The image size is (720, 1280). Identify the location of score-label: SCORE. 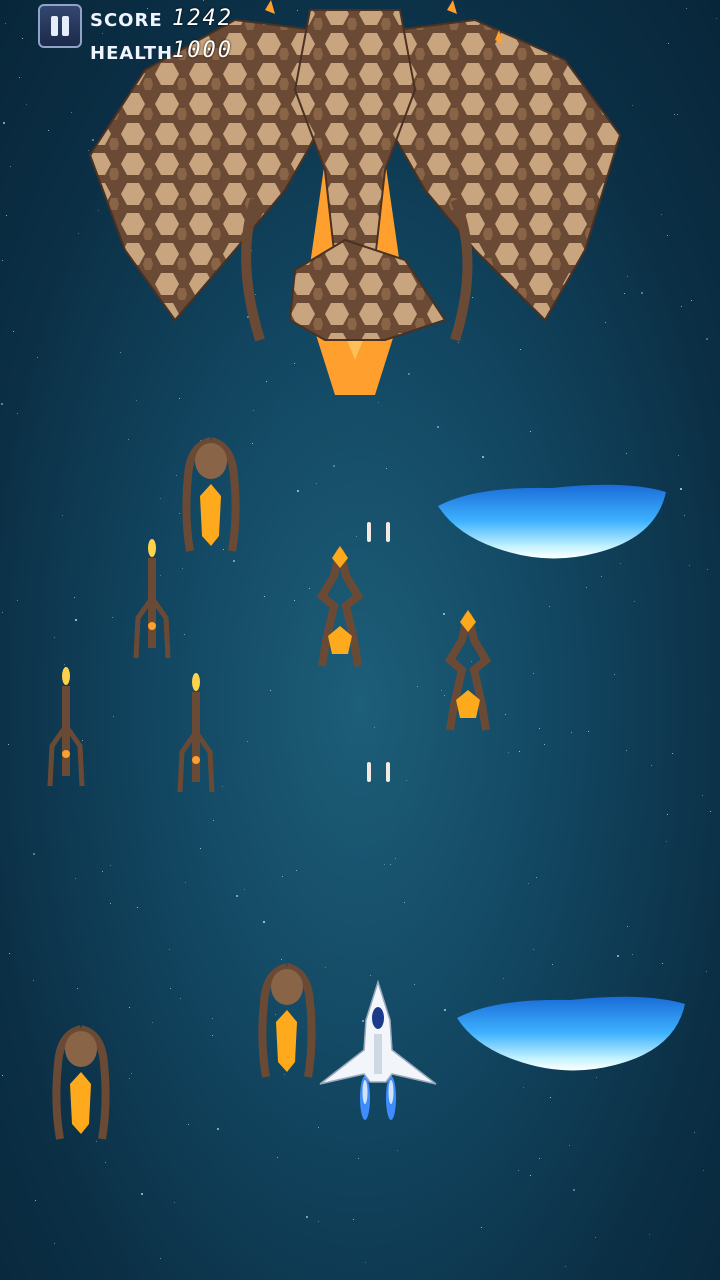
(126, 20).